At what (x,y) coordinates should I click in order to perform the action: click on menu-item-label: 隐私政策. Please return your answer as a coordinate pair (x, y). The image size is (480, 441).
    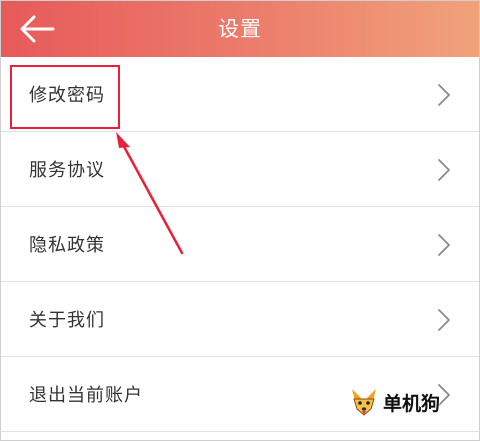
    Looking at the image, I should click on (67, 245).